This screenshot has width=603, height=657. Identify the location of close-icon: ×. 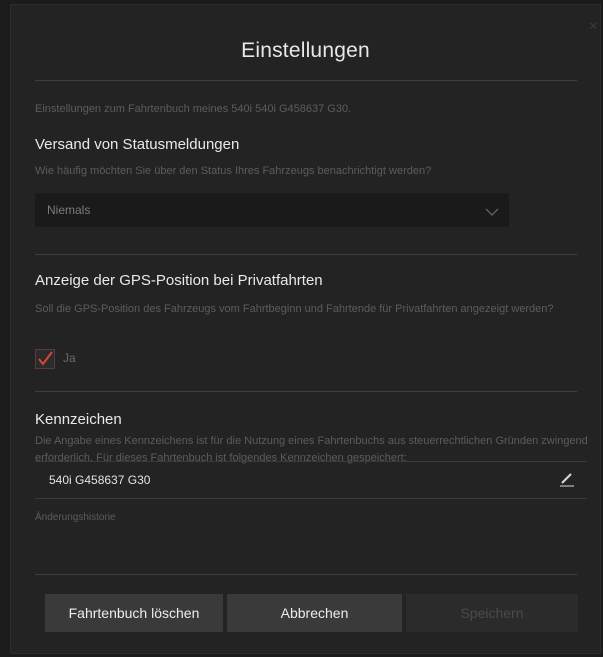
(593, 27).